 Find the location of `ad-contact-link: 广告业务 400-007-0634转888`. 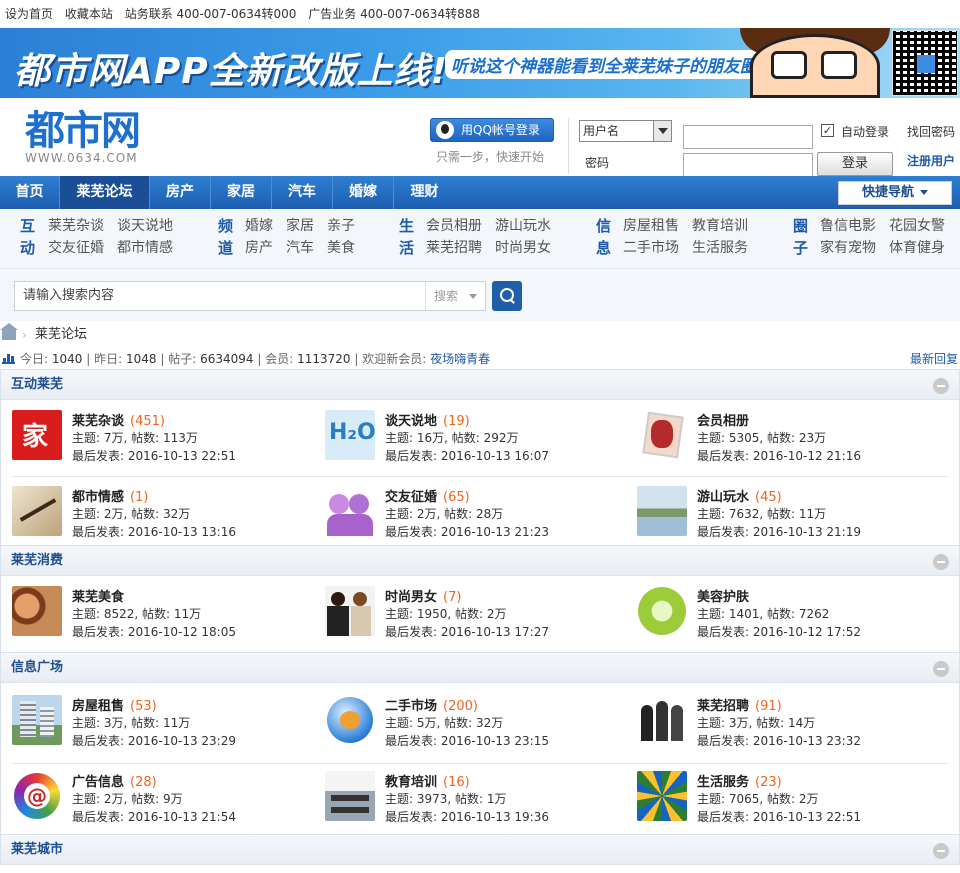

ad-contact-link: 广告业务 400-007-0634转888 is located at coordinates (394, 14).